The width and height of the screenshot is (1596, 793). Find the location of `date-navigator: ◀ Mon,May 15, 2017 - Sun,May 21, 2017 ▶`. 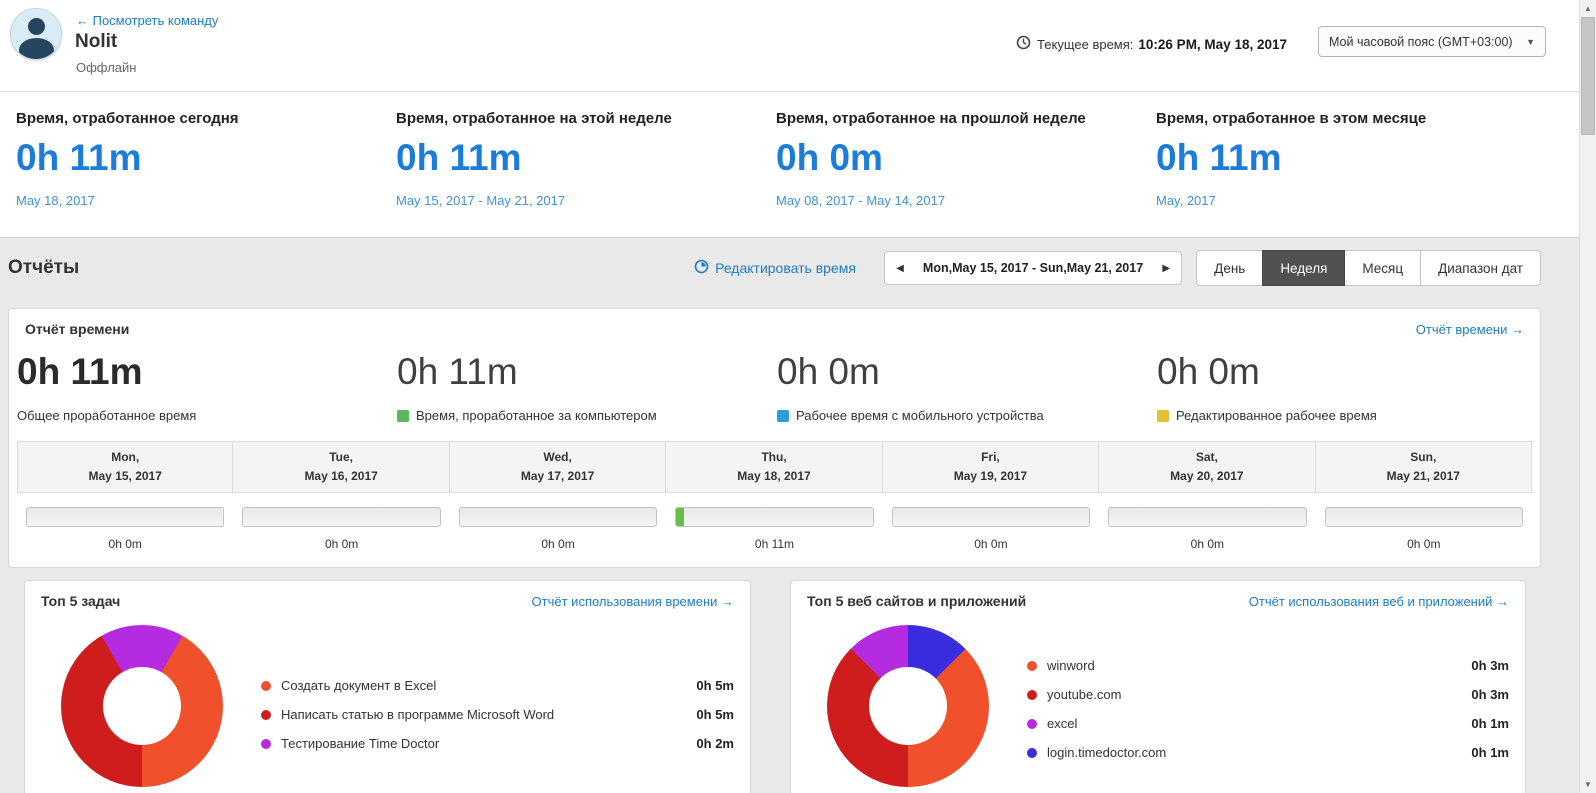

date-navigator: ◀ Mon,May 15, 2017 - Sun,May 21, 2017 ▶ is located at coordinates (1033, 268).